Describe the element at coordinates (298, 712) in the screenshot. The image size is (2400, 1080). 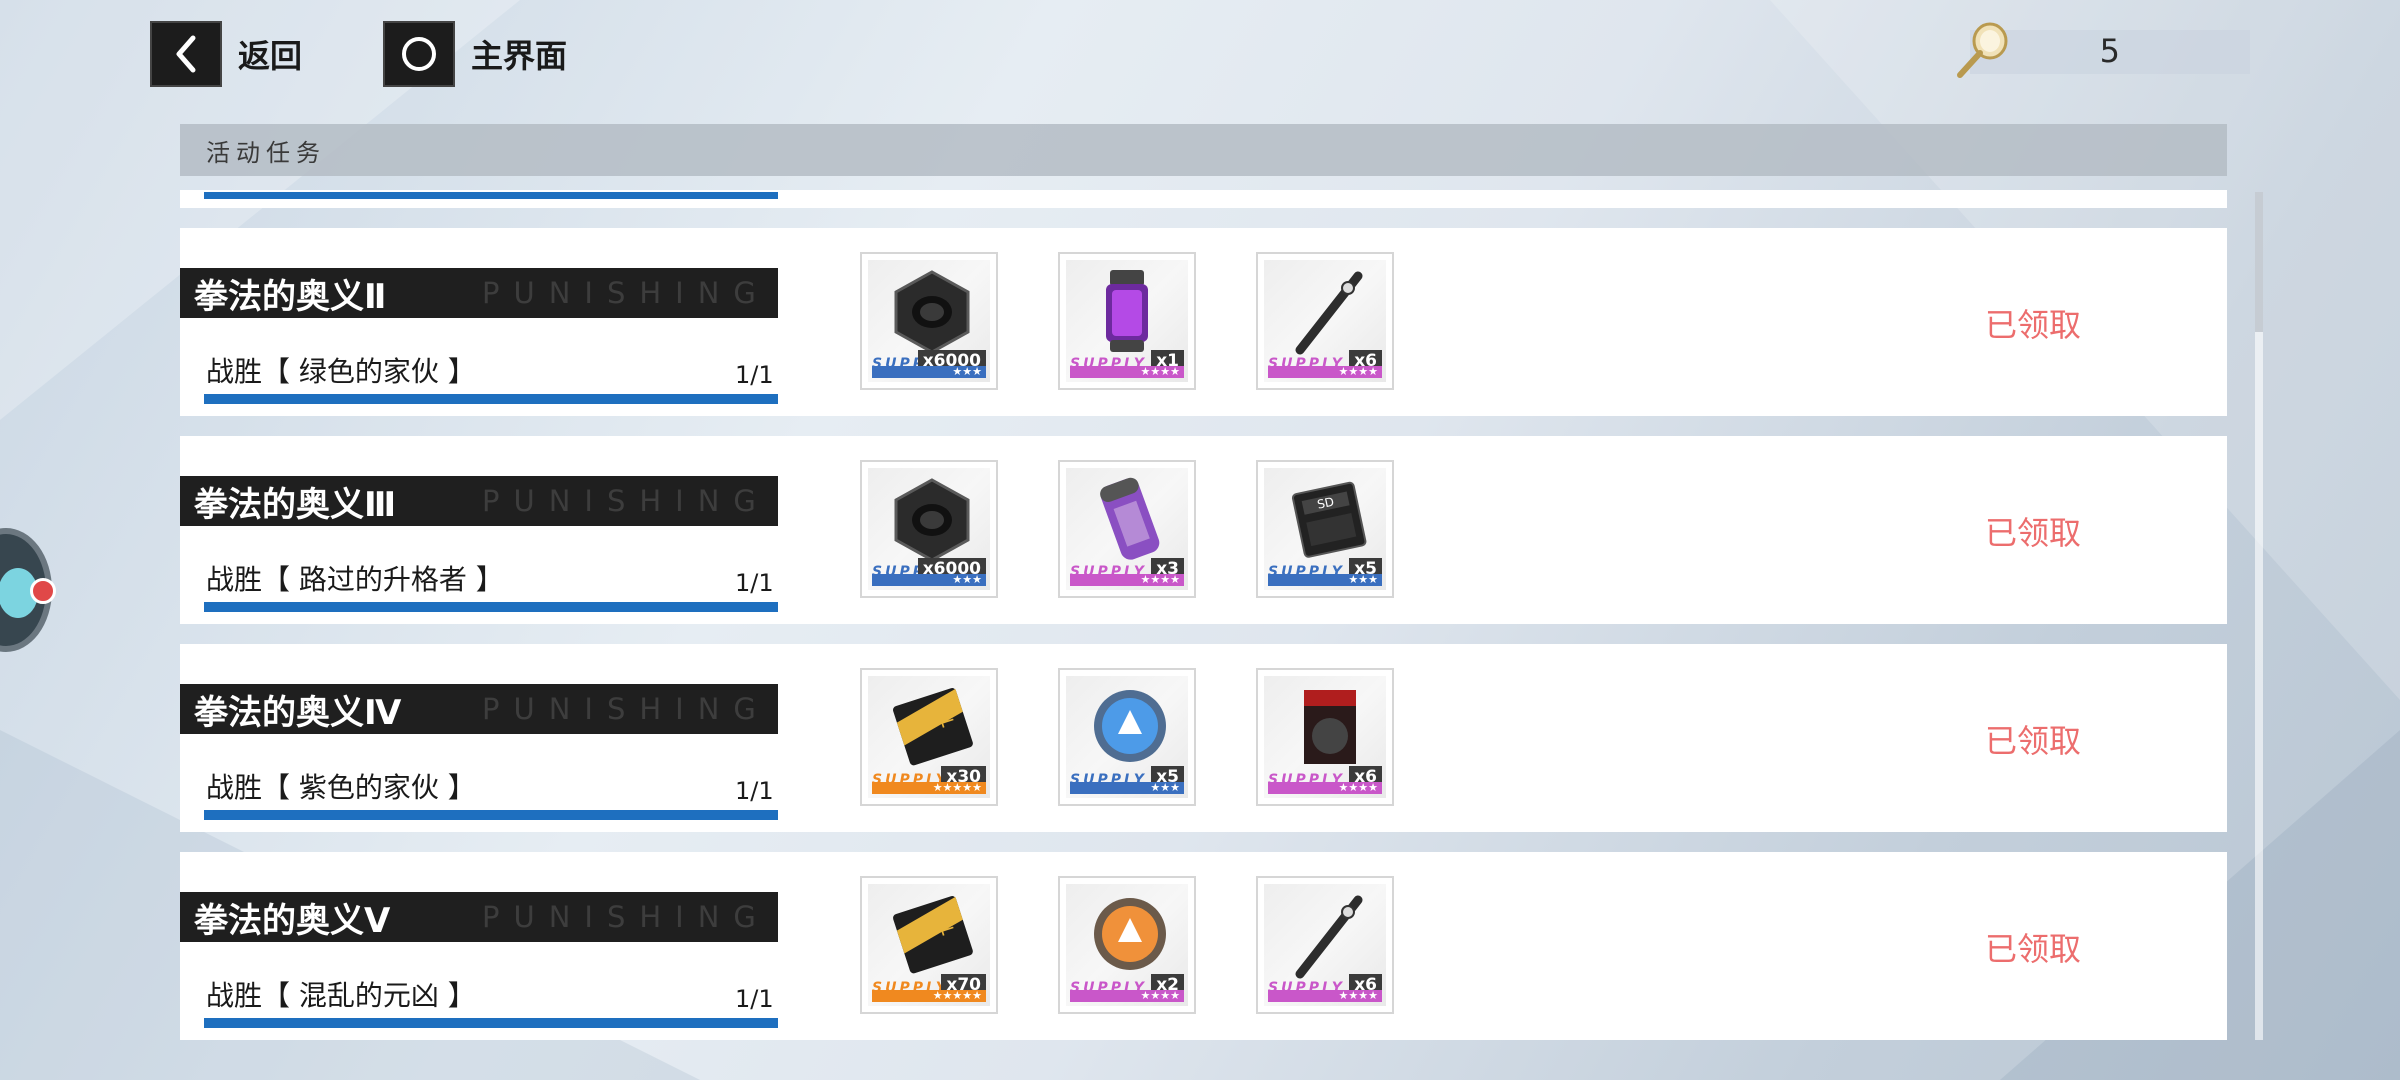
I see `task-title: 拳法的奥义Ⅳ` at that location.